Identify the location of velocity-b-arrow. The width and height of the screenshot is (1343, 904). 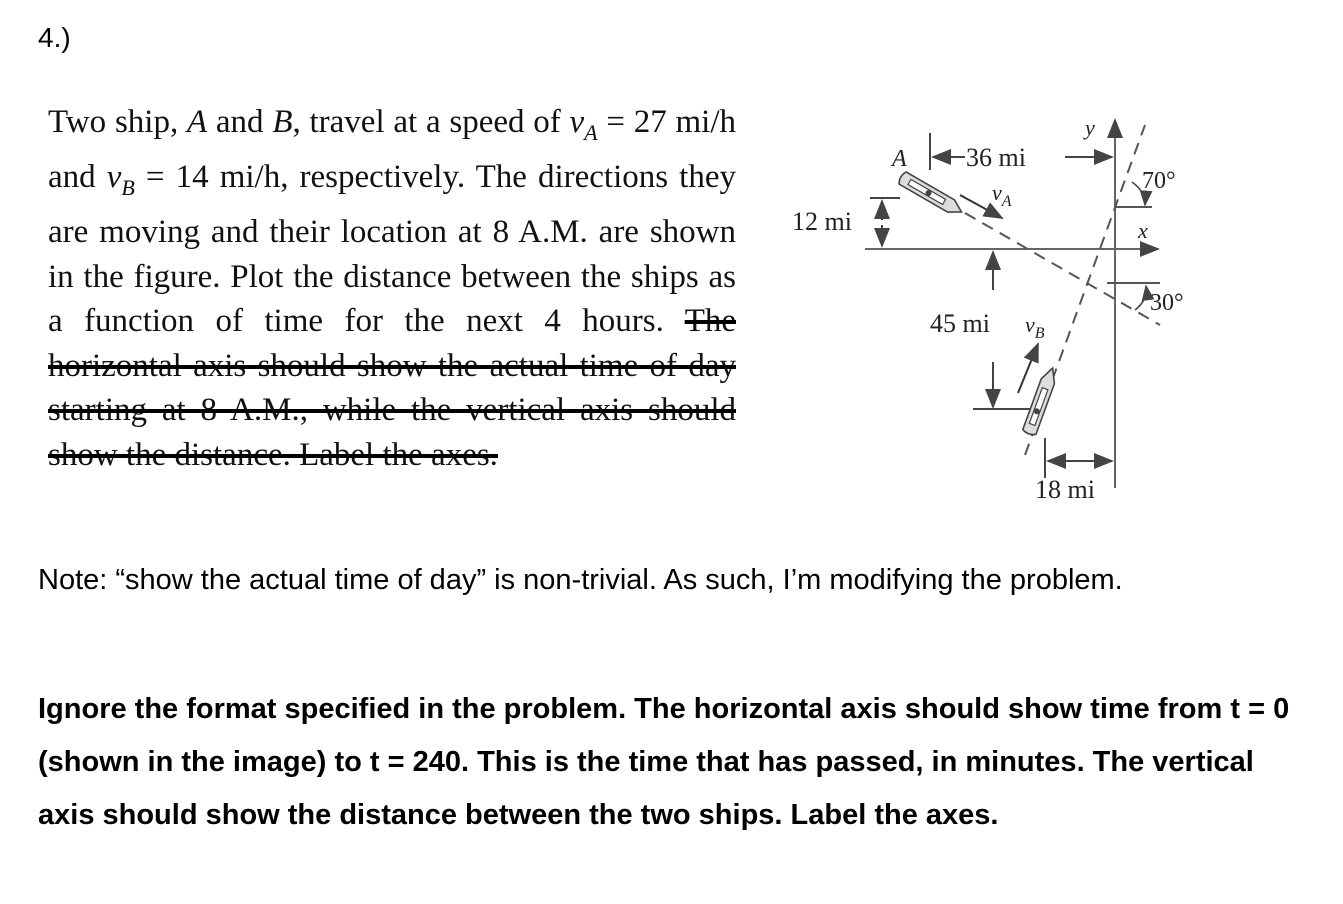
(1028, 368).